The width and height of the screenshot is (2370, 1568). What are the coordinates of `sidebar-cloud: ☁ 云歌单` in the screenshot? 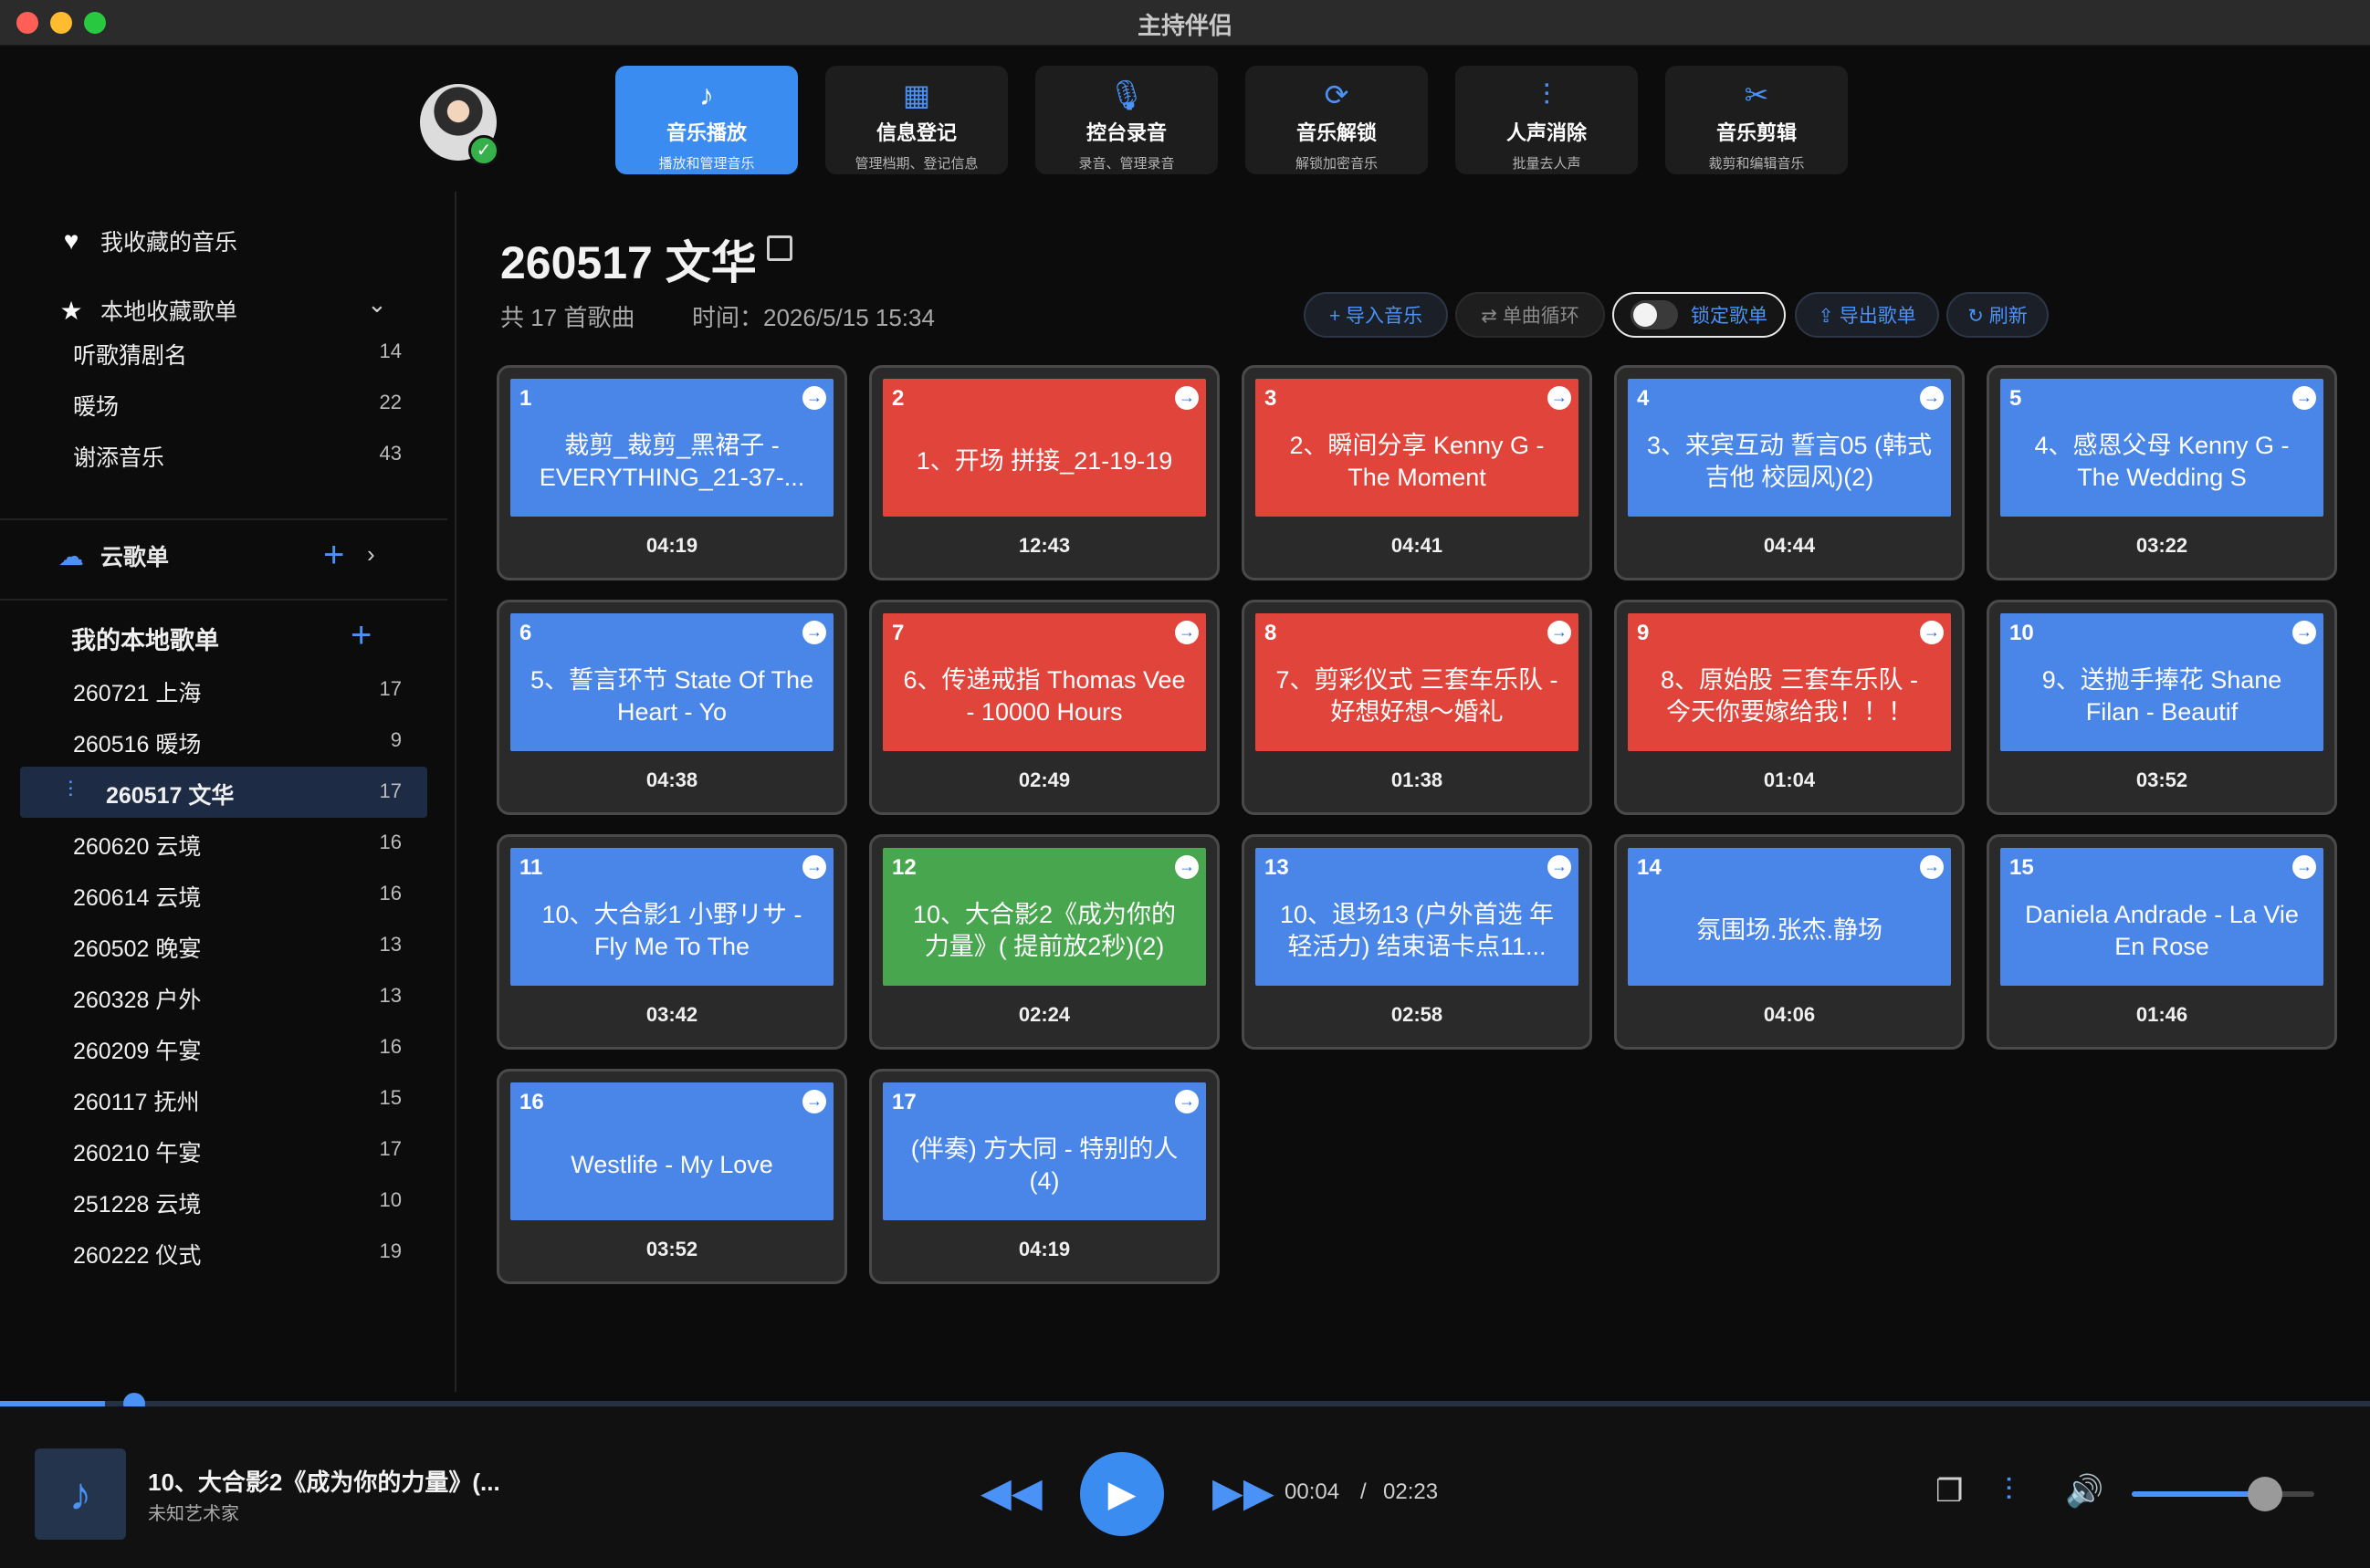 It's located at (112, 556).